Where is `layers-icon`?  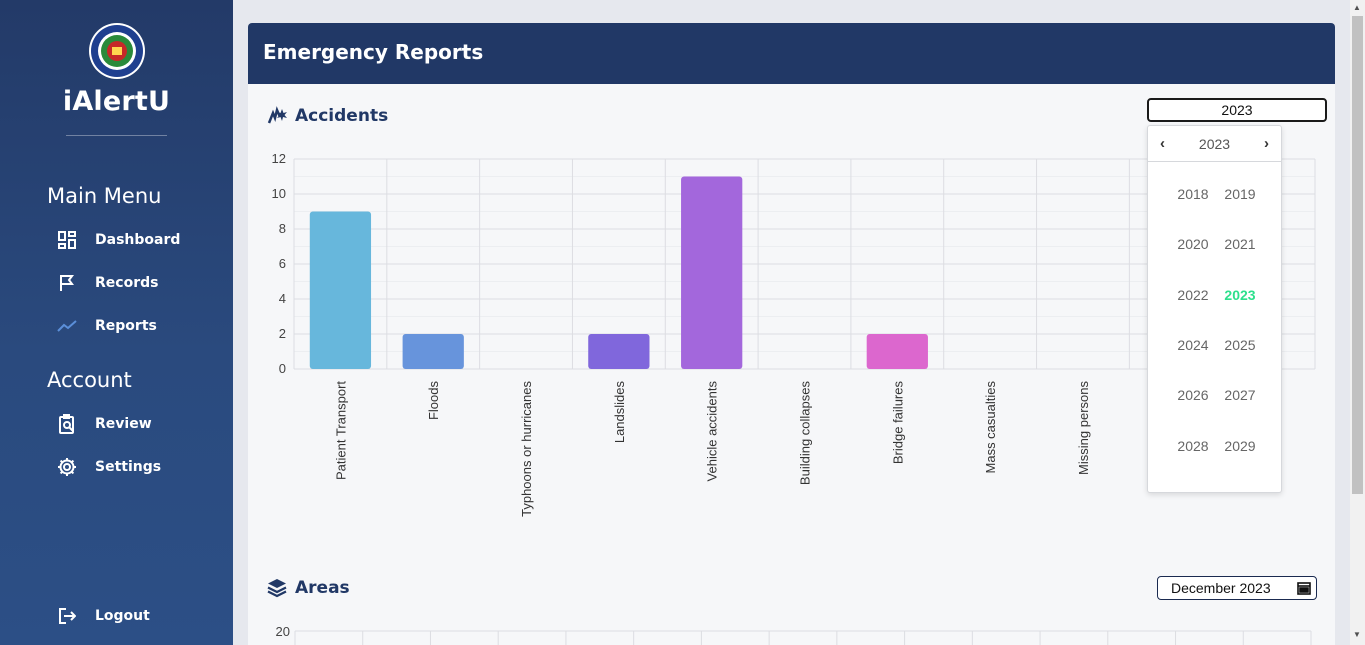
layers-icon is located at coordinates (277, 588).